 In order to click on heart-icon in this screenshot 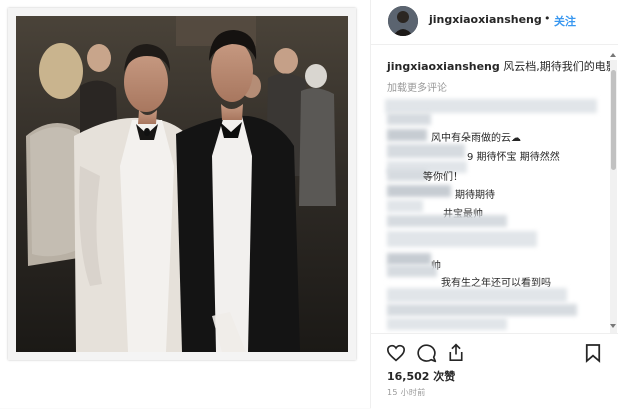, I will do `click(396, 355)`.